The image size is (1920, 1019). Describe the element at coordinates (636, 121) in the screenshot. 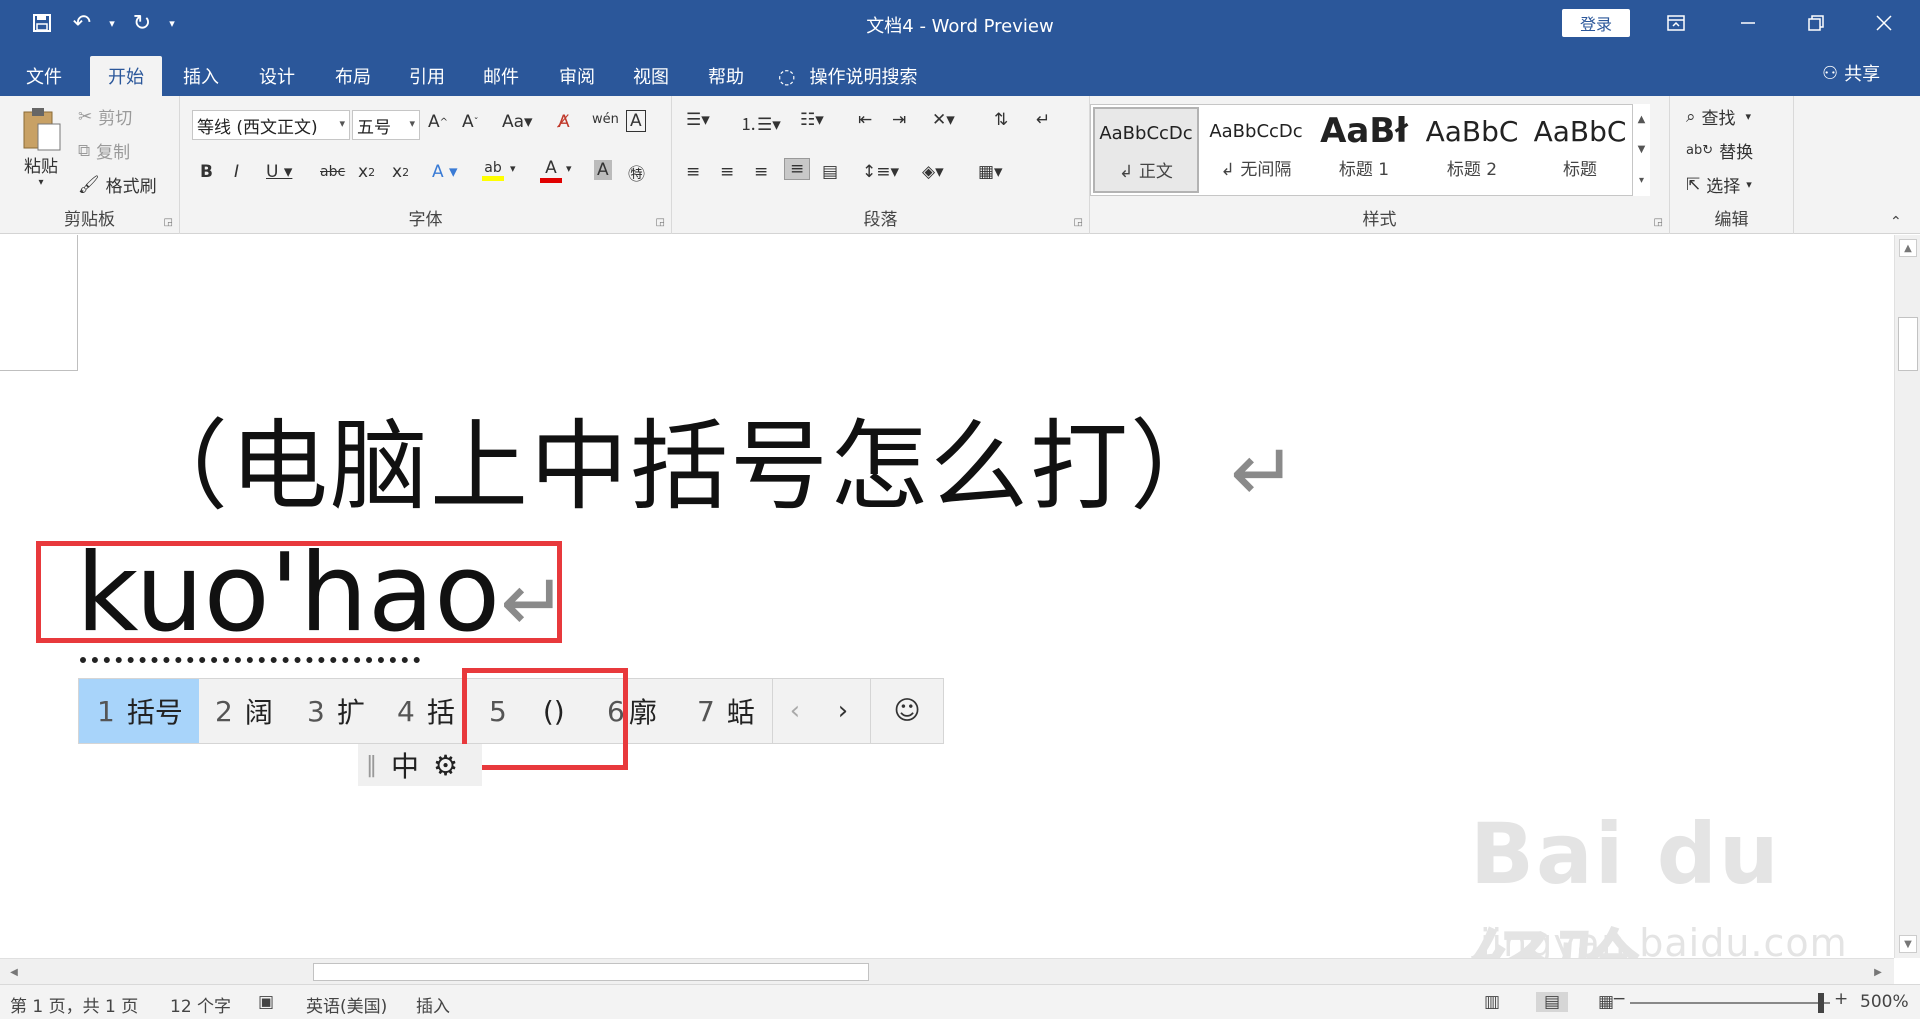

I see `character-border-icon: A` at that location.